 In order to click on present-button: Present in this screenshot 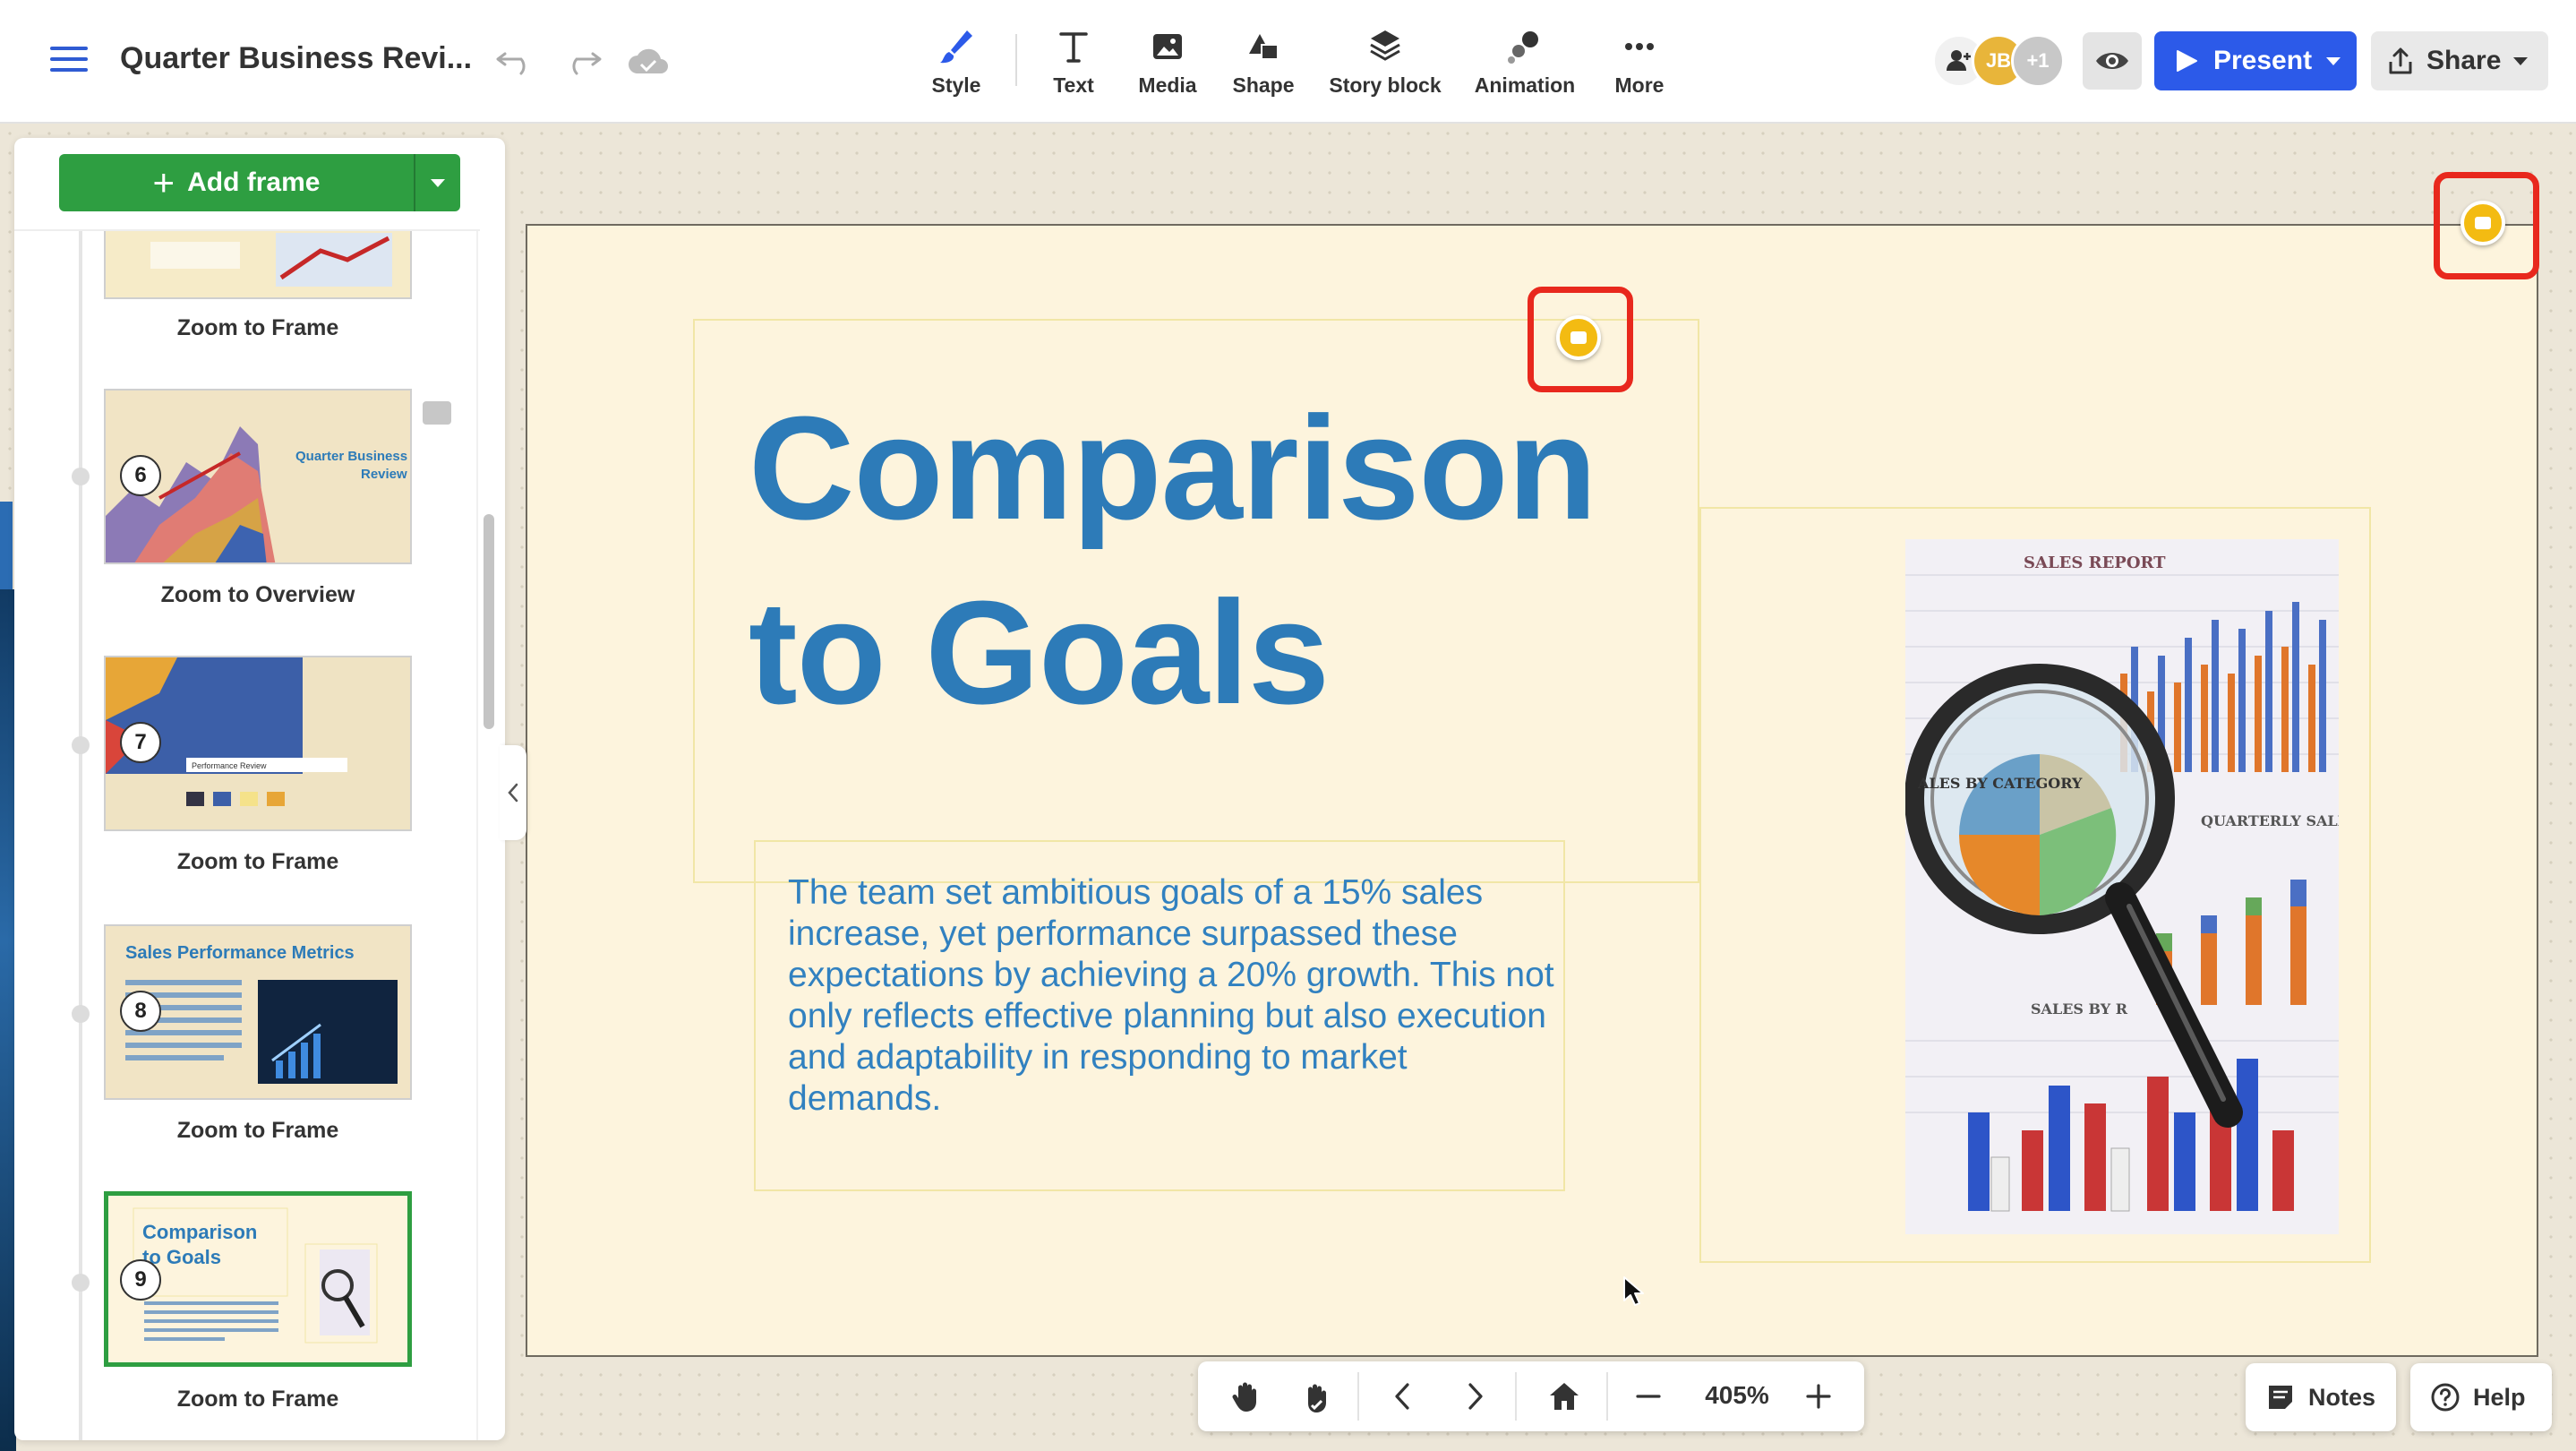, I will do `click(2255, 61)`.